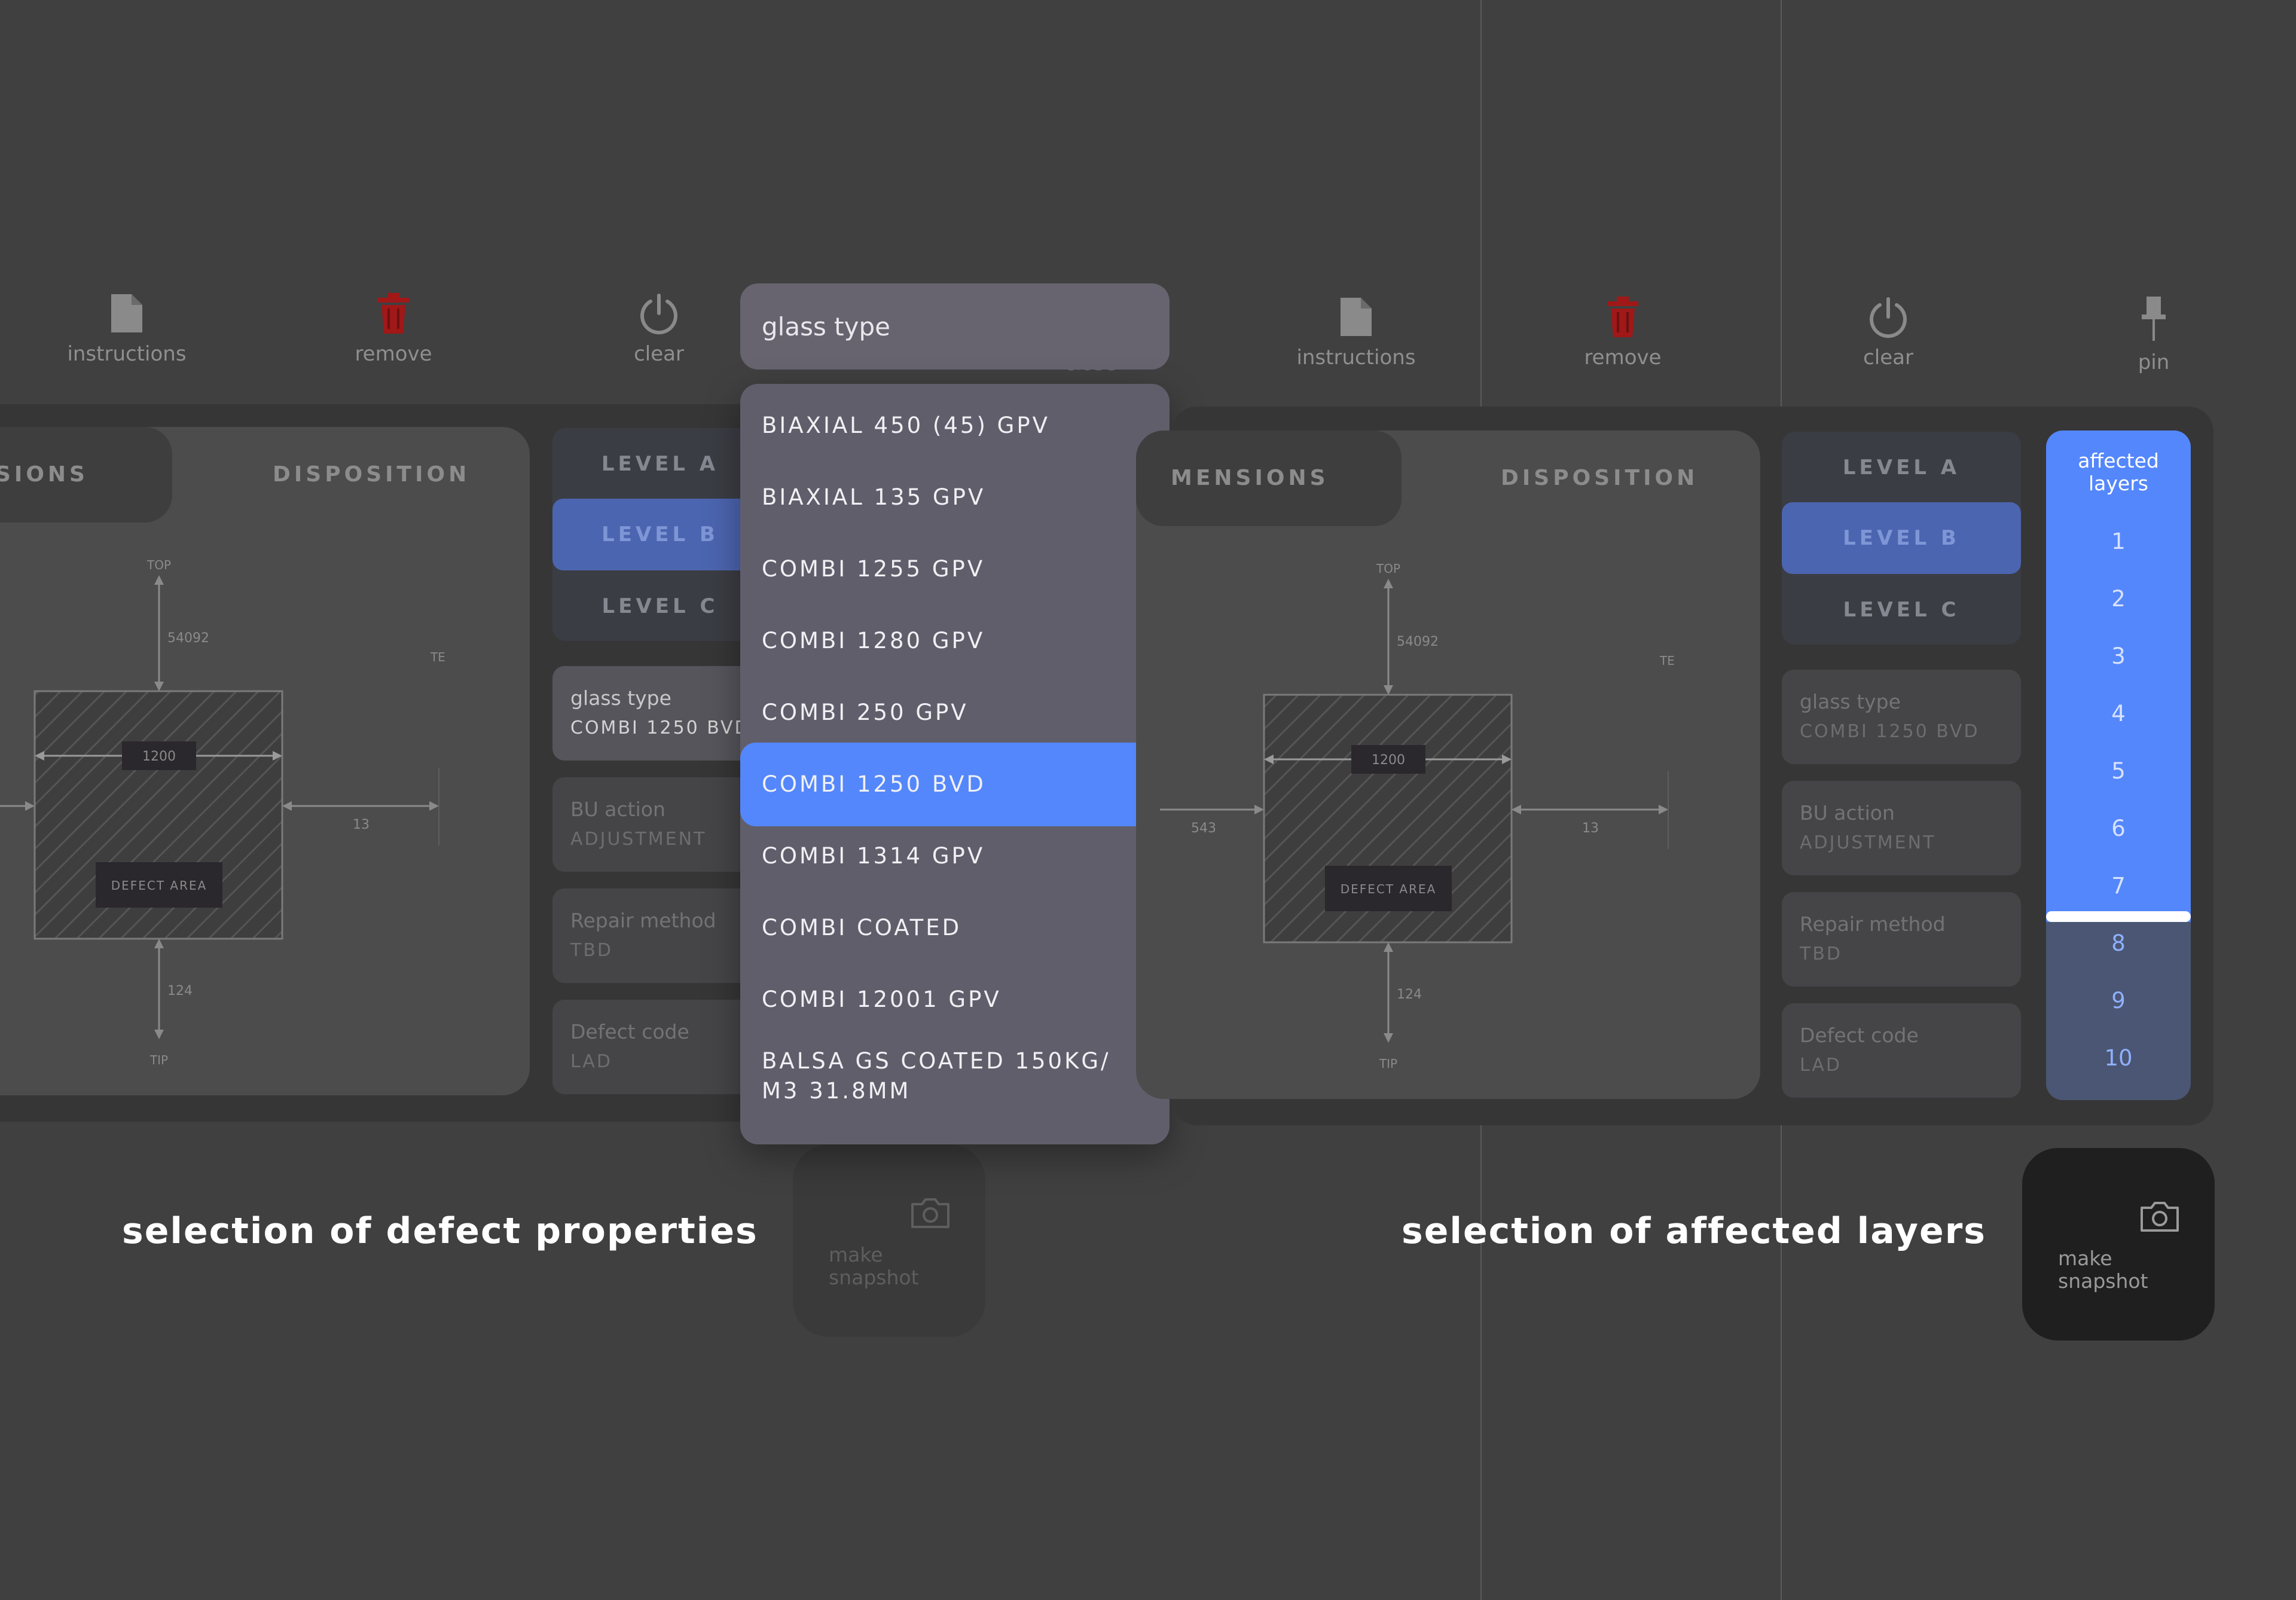  What do you see at coordinates (86, 475) in the screenshot?
I see `tab-dimensions: SIONS` at bounding box center [86, 475].